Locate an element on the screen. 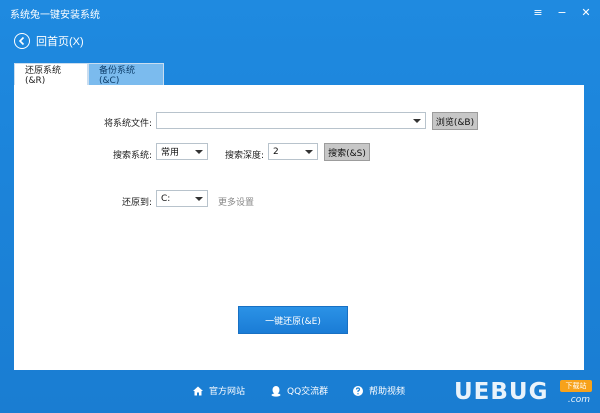  browse-button: 浏览(&B) is located at coordinates (455, 121).